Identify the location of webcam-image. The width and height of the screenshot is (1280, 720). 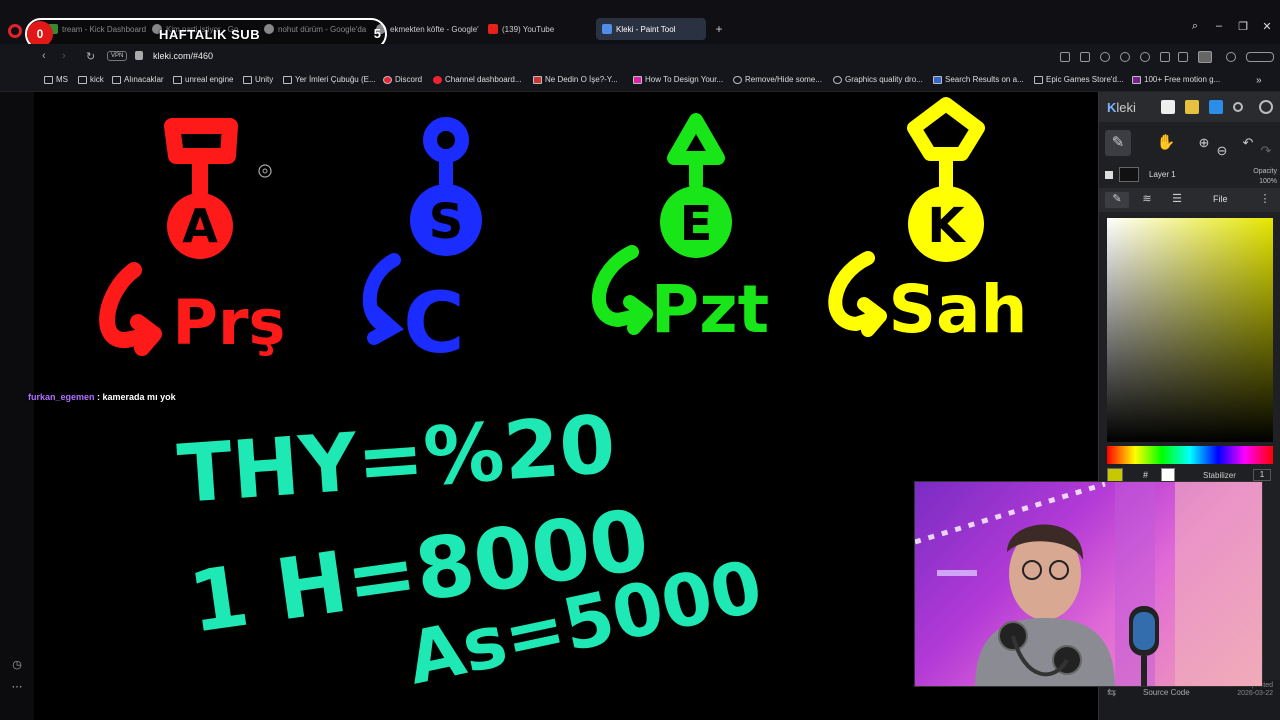
(1088, 584).